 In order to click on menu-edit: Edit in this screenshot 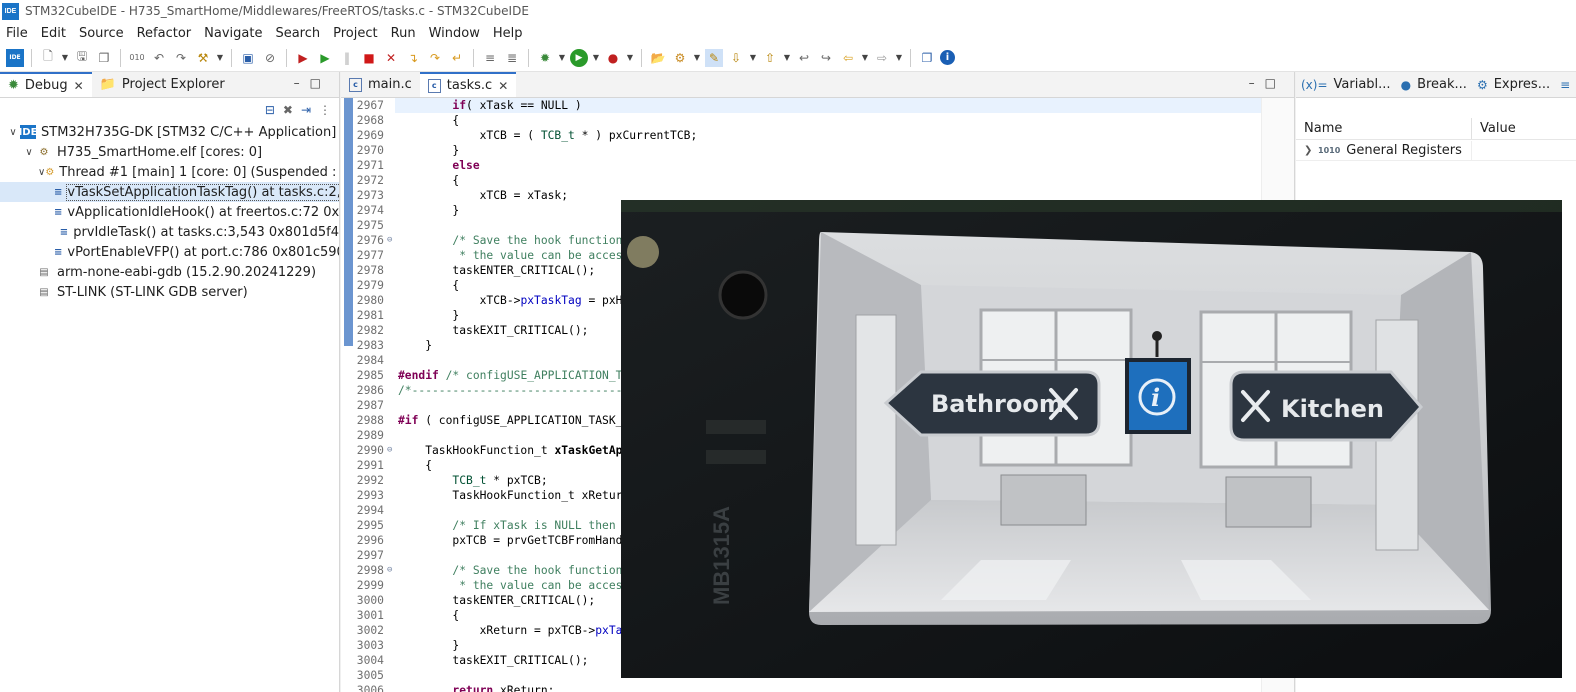, I will do `click(53, 33)`.